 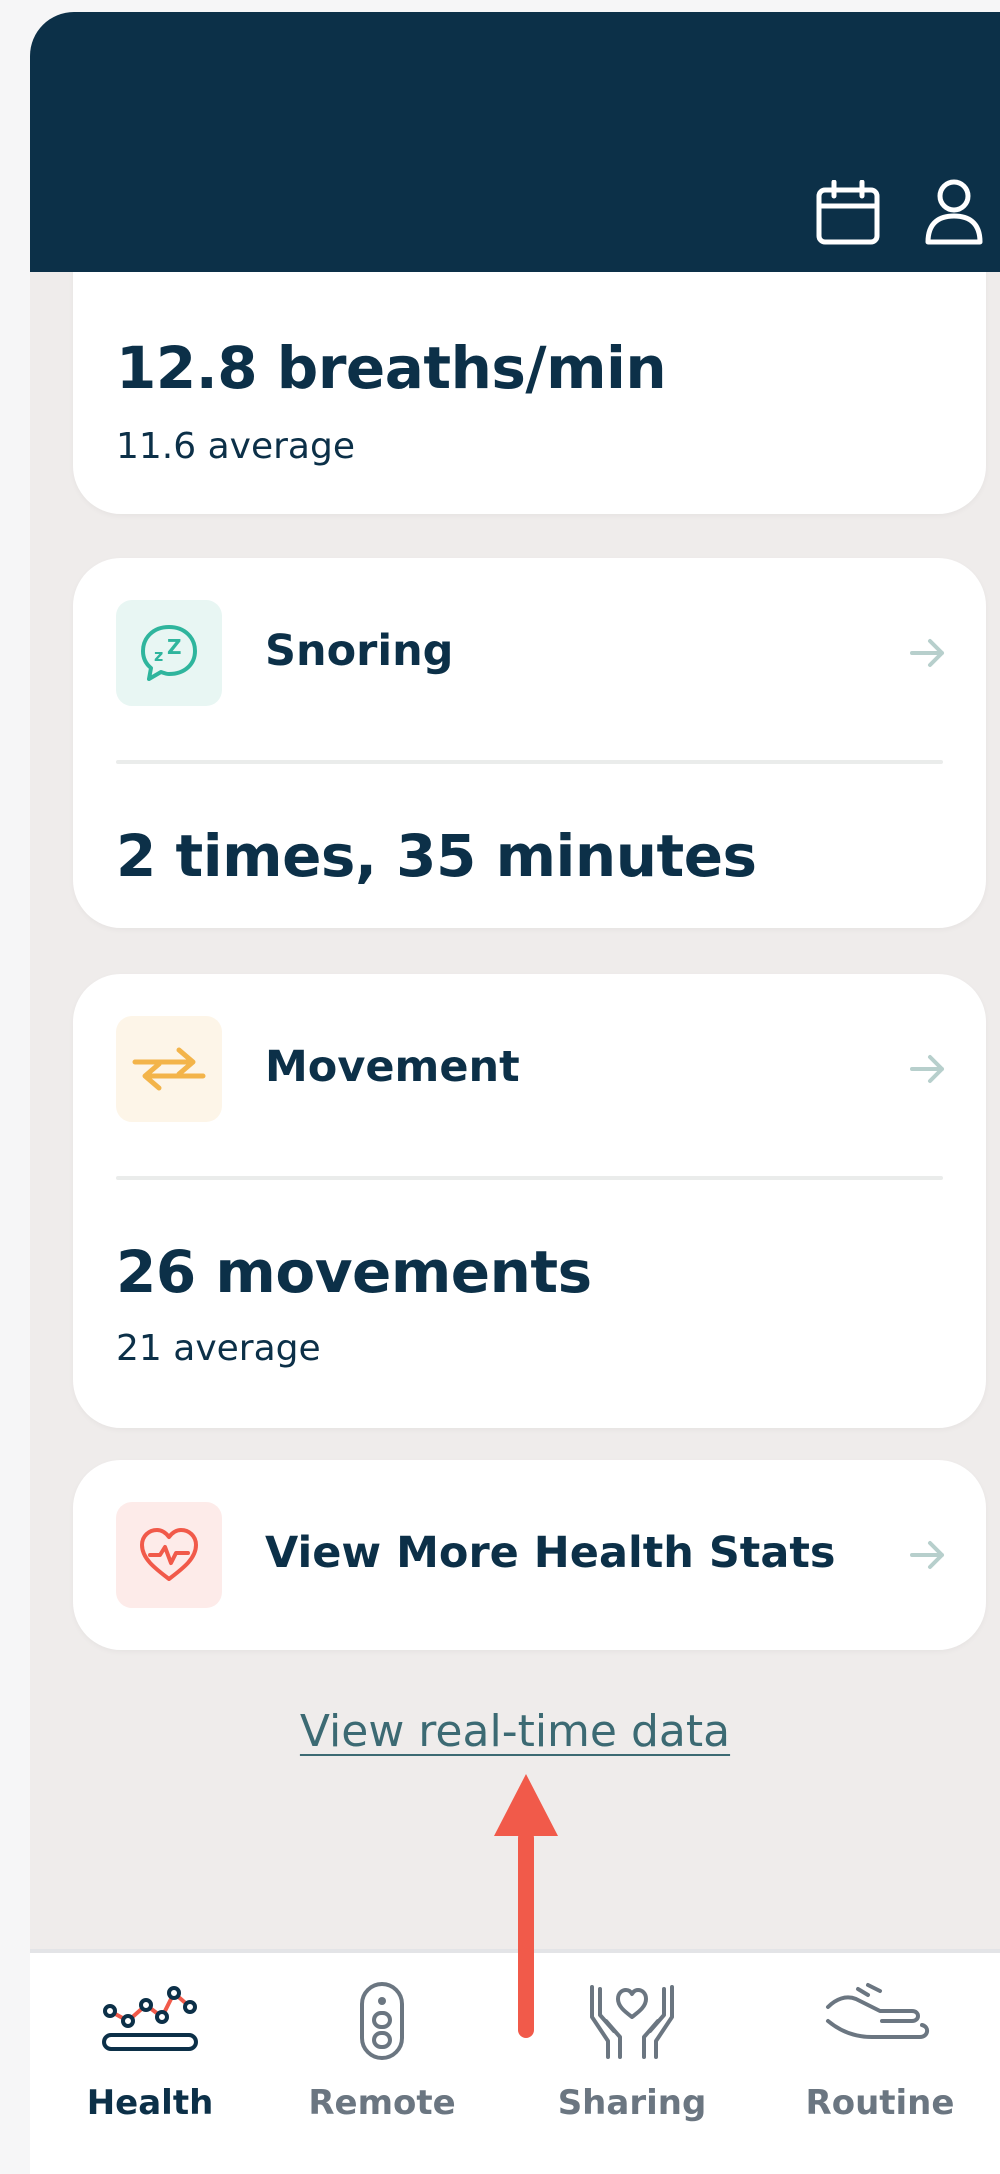 I want to click on nav-remote-label: Remote, so click(x=382, y=2103).